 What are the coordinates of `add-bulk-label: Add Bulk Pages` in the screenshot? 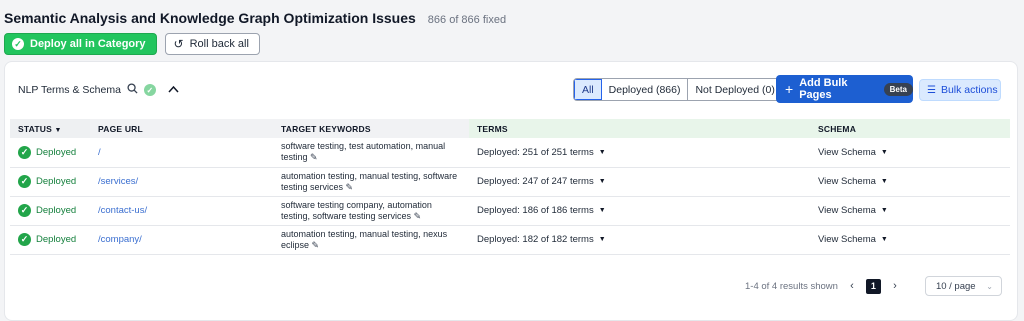 It's located at (823, 89).